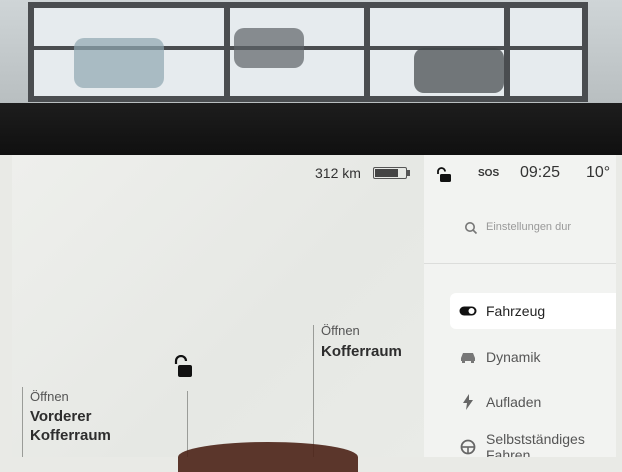 The height and width of the screenshot is (472, 622). What do you see at coordinates (520, 263) in the screenshot?
I see `search-separator` at bounding box center [520, 263].